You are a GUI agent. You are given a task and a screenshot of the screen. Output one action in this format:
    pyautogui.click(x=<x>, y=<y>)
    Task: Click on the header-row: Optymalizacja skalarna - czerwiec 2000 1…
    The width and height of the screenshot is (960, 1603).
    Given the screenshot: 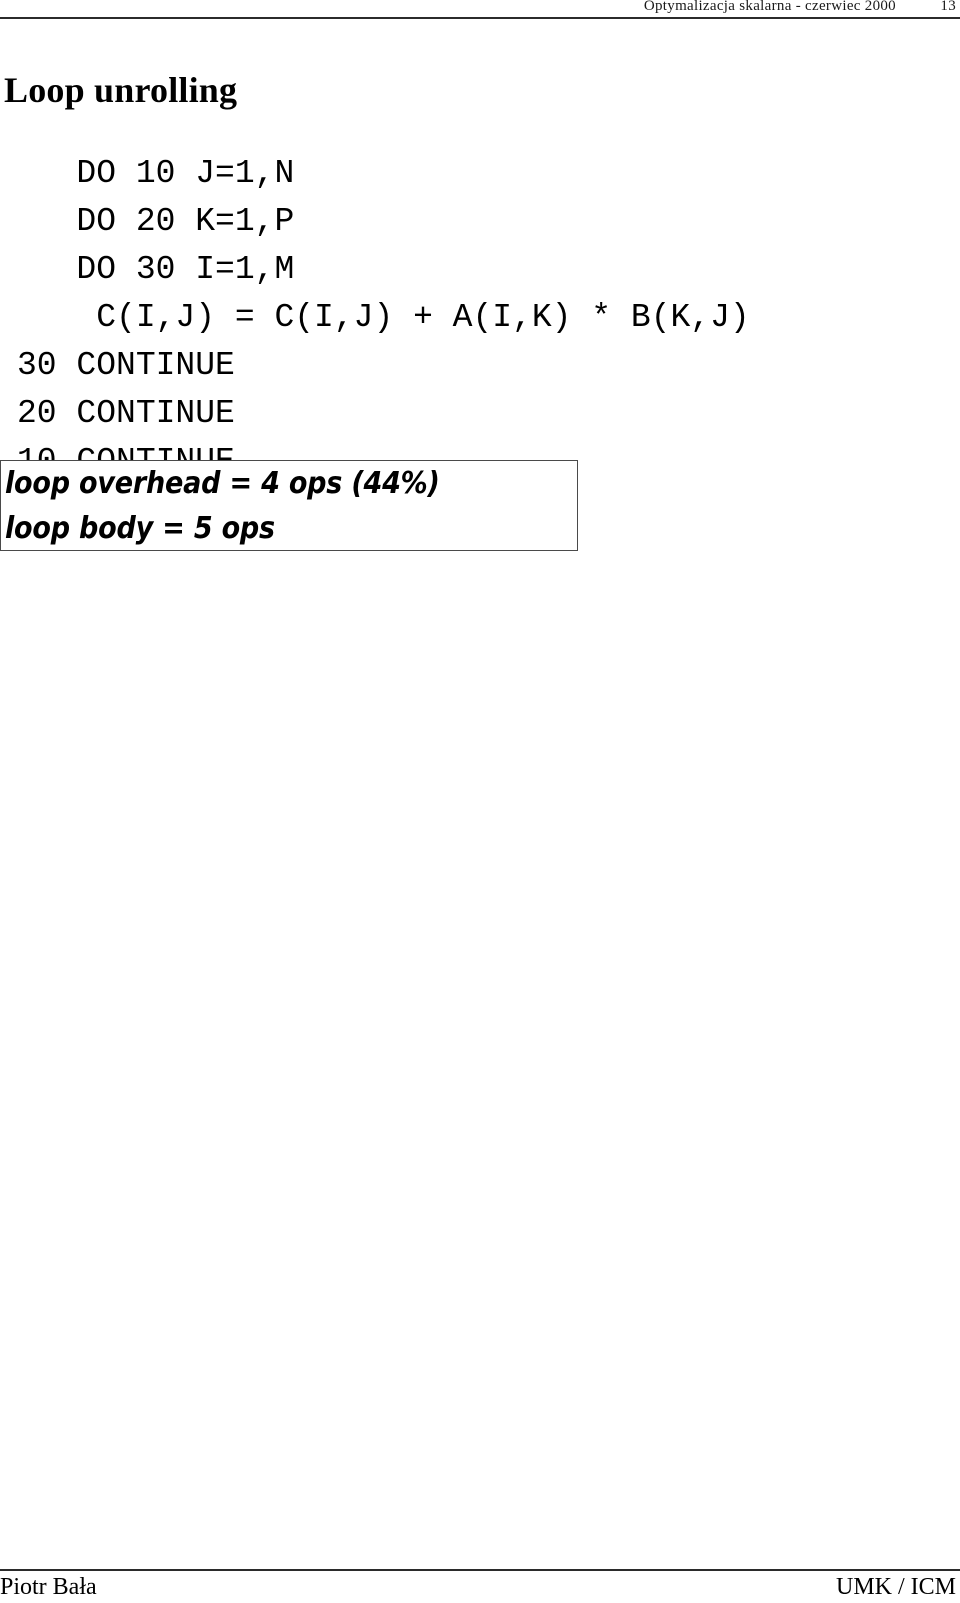 What is the action you would take?
    pyautogui.click(x=478, y=7)
    